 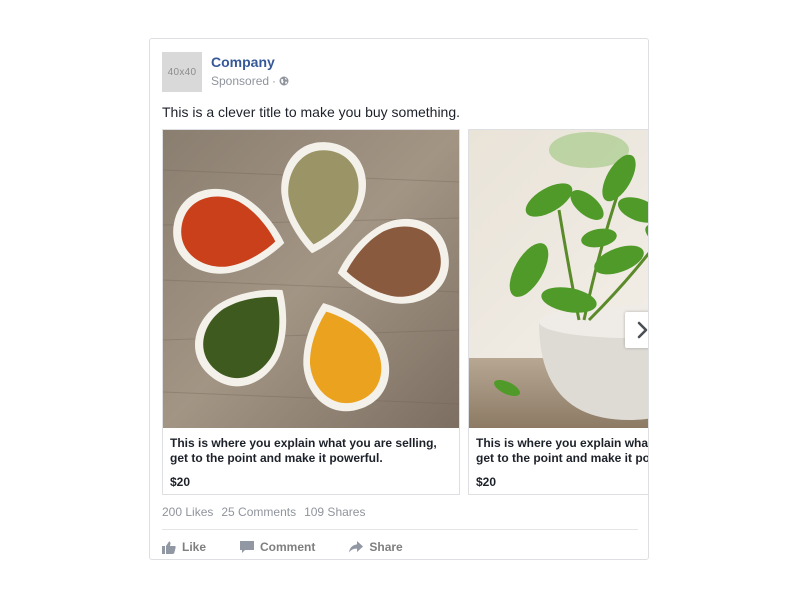 I want to click on company-name-link: Company, so click(x=250, y=62).